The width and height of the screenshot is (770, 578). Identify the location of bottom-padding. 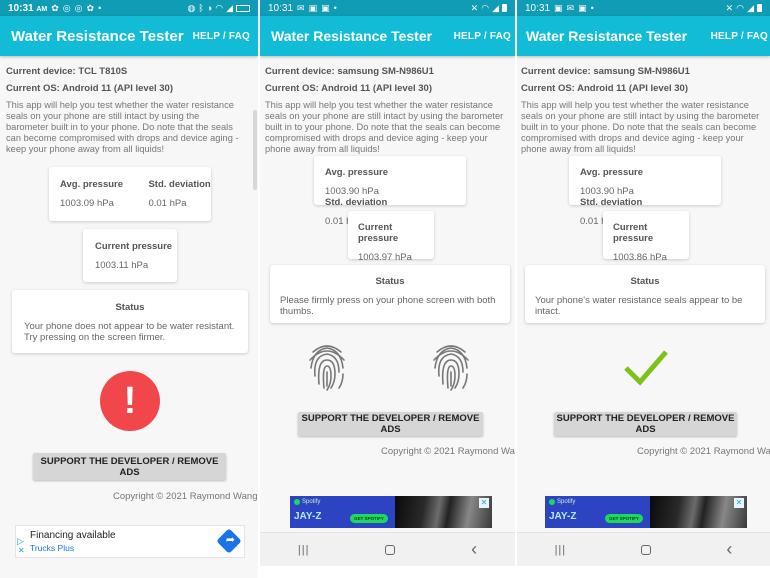
(387, 572).